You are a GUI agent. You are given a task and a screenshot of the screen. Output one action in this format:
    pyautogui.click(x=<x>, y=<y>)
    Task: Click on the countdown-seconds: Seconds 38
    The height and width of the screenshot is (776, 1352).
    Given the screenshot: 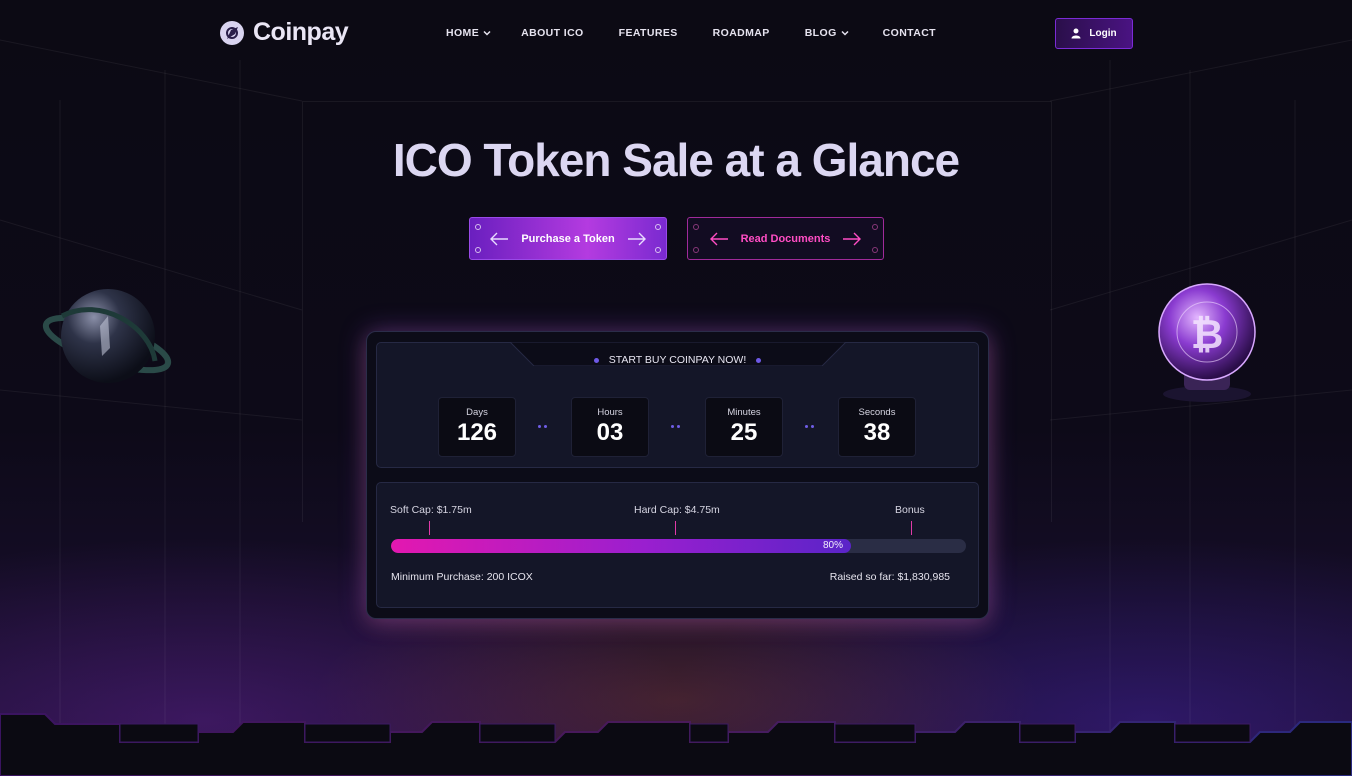 What is the action you would take?
    pyautogui.click(x=877, y=427)
    